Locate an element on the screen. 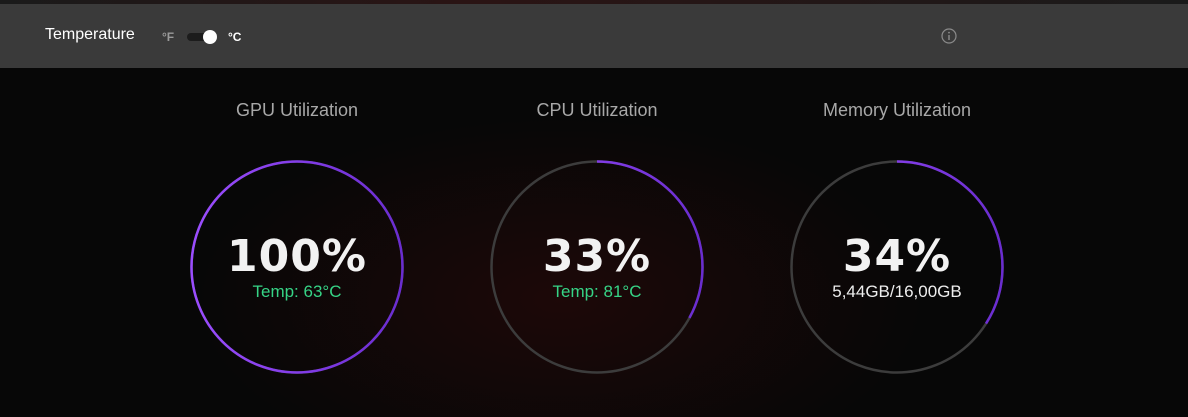  metric-title: CPU Utilization is located at coordinates (597, 110).